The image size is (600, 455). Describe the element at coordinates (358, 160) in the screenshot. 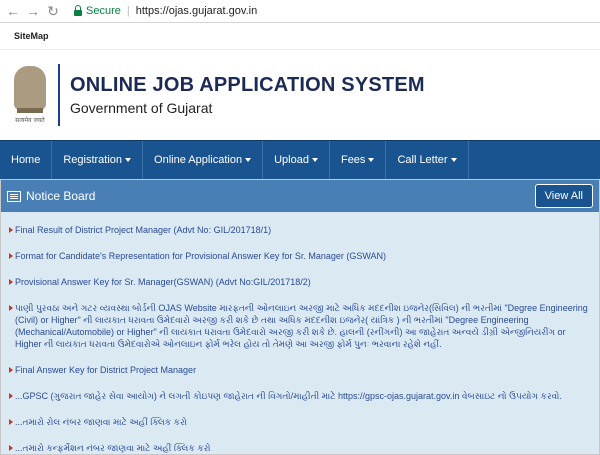

I see `nav-fees: Fees` at that location.